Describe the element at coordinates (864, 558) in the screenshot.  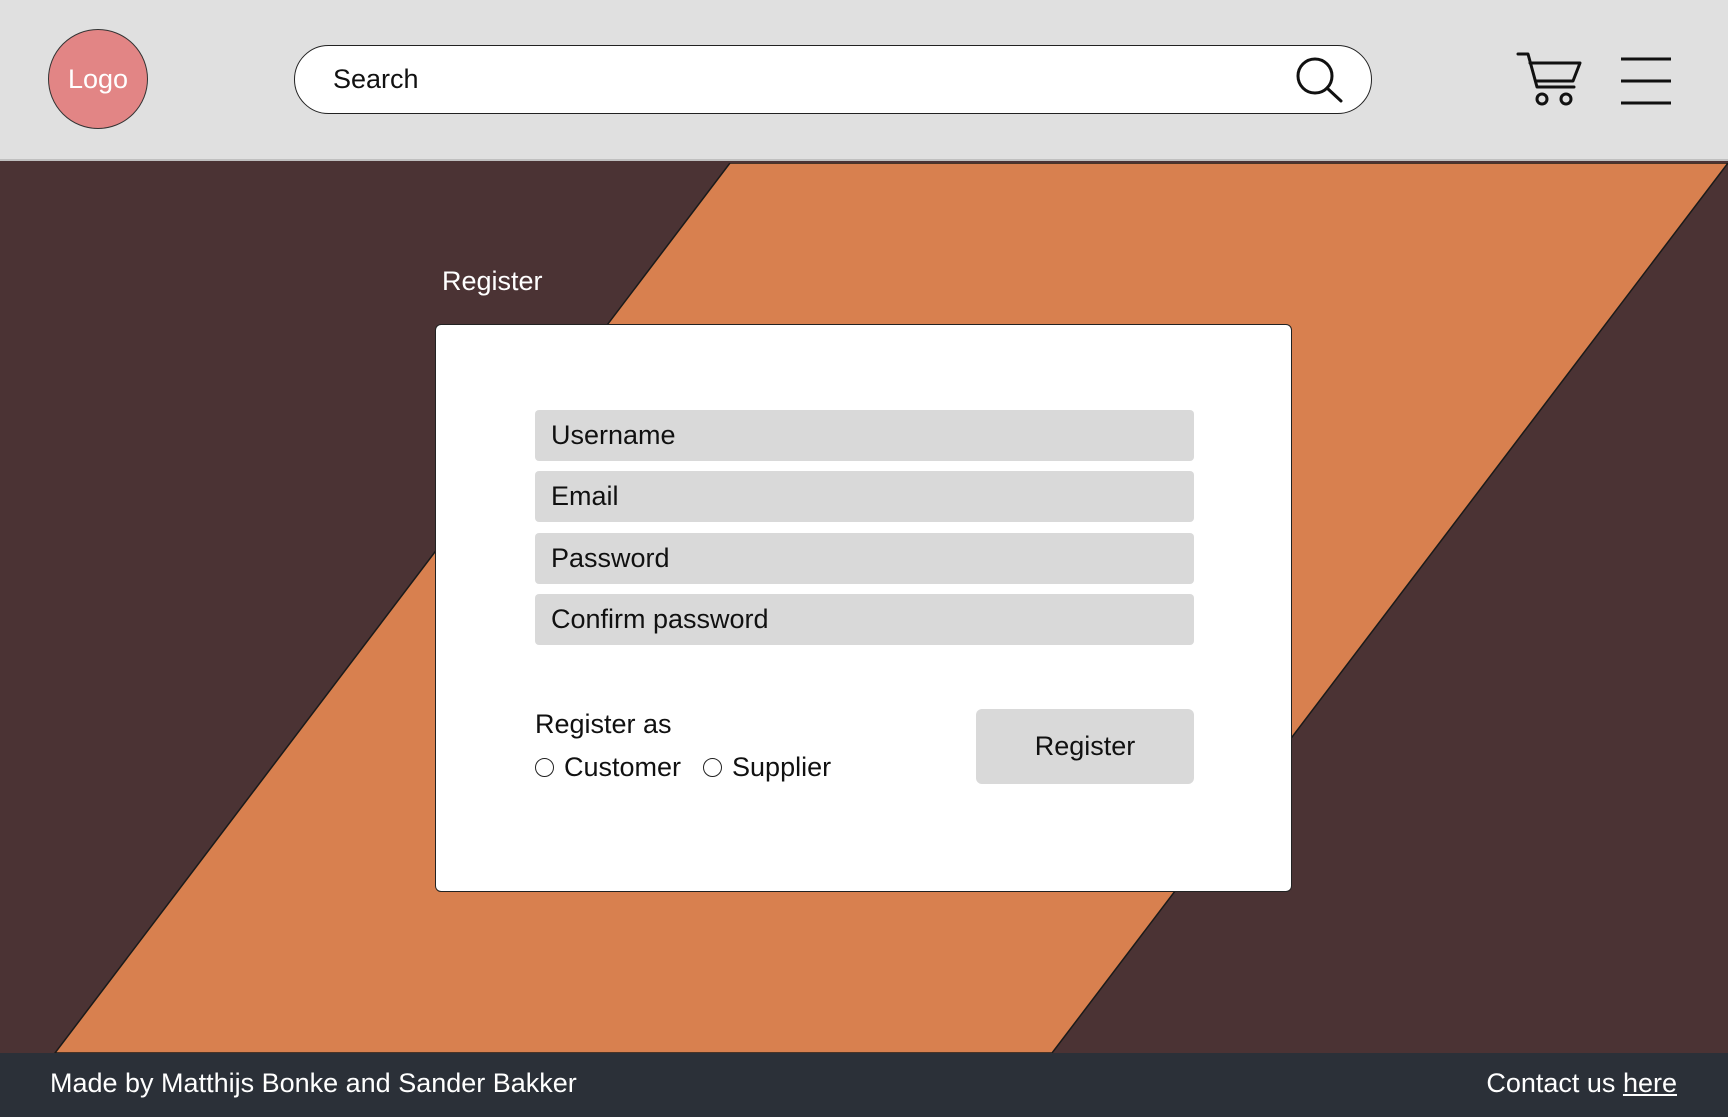
I see `password-field` at that location.